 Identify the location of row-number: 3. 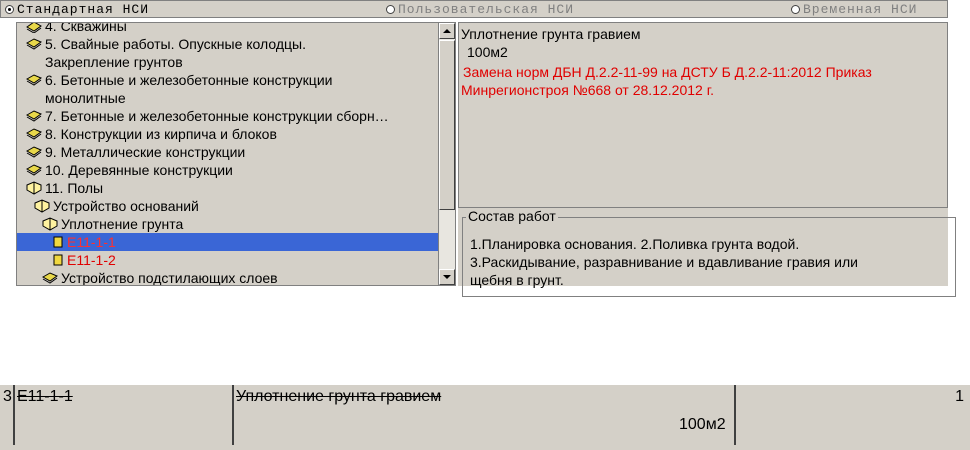
(7, 396).